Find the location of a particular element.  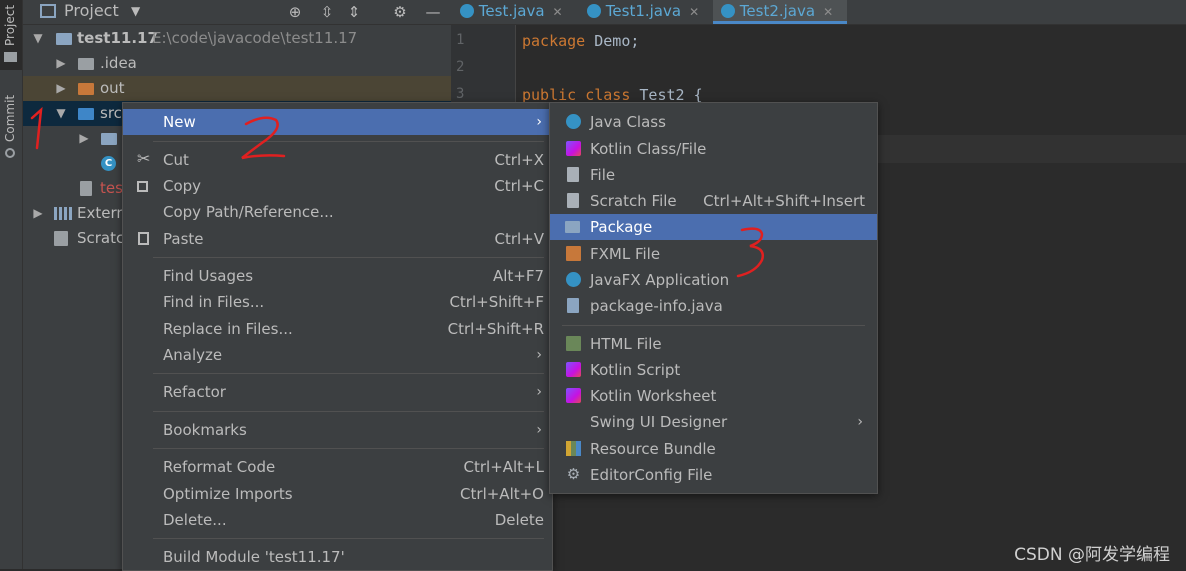

menu-item-kotlin-script: Kotlin Script is located at coordinates (713, 370).